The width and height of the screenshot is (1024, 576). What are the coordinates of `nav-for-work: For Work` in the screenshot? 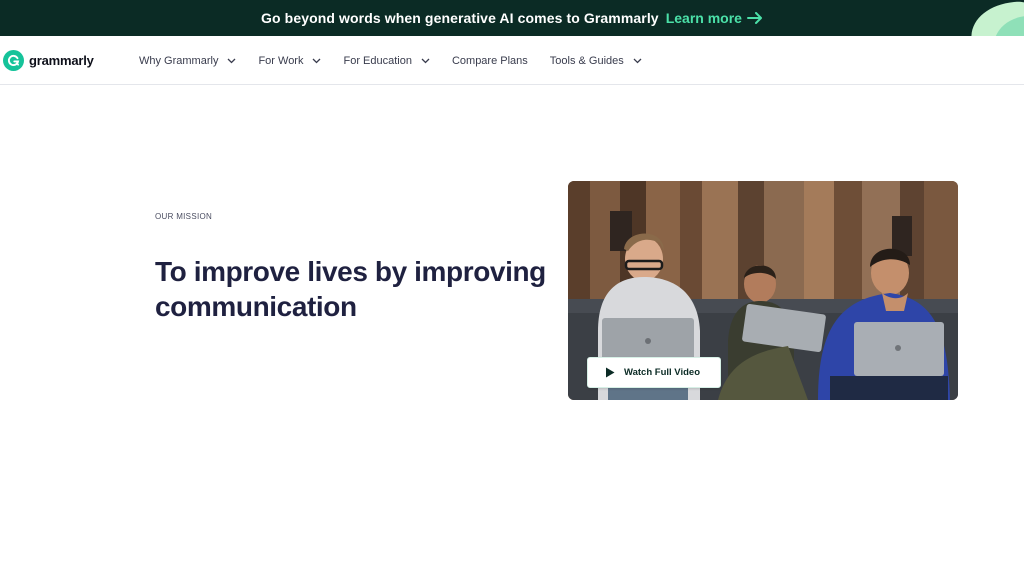 It's located at (289, 61).